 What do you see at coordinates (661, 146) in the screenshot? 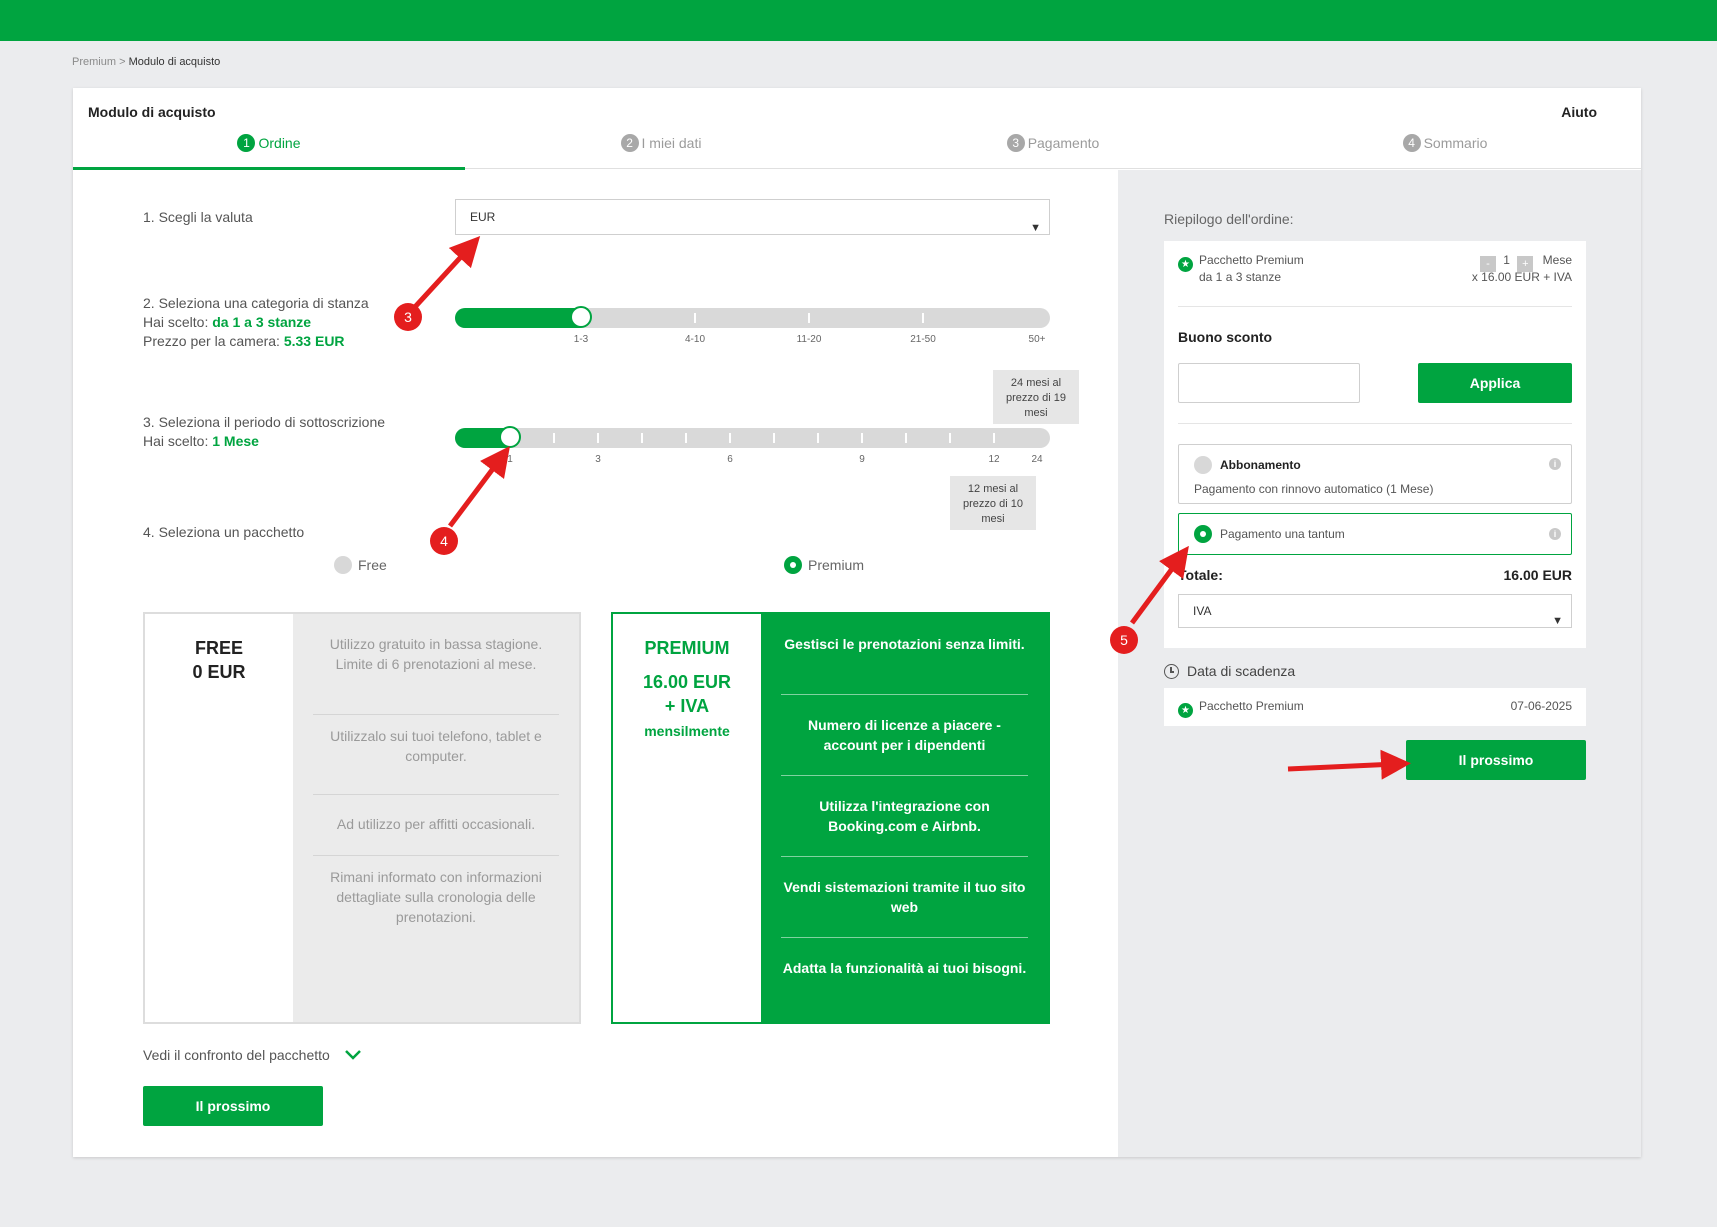
I see `tab-my-data: 2I miei dati` at bounding box center [661, 146].